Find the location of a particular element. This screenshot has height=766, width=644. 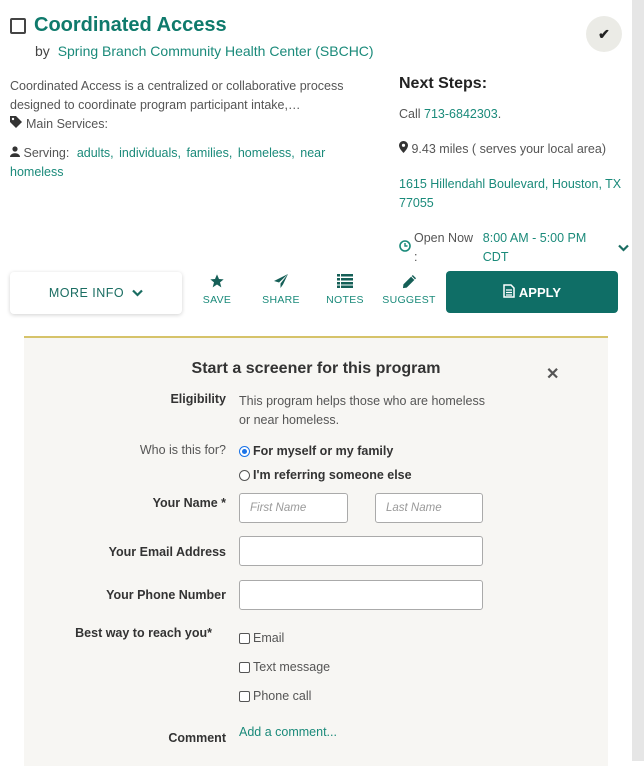

apply-label: APPLY is located at coordinates (540, 292).